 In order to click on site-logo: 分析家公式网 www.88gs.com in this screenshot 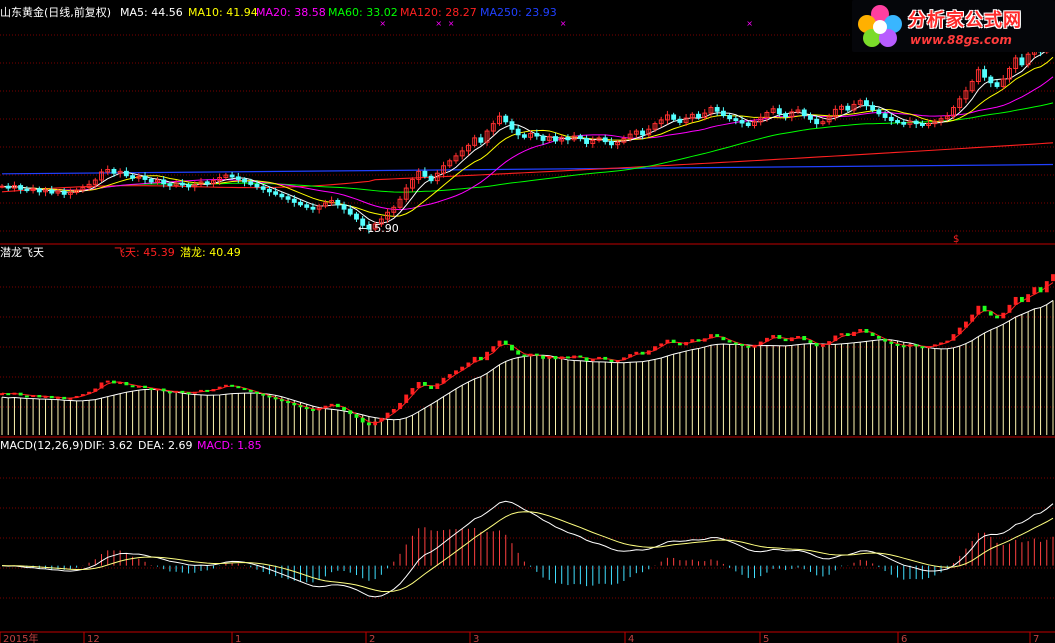, I will do `click(953, 26)`.